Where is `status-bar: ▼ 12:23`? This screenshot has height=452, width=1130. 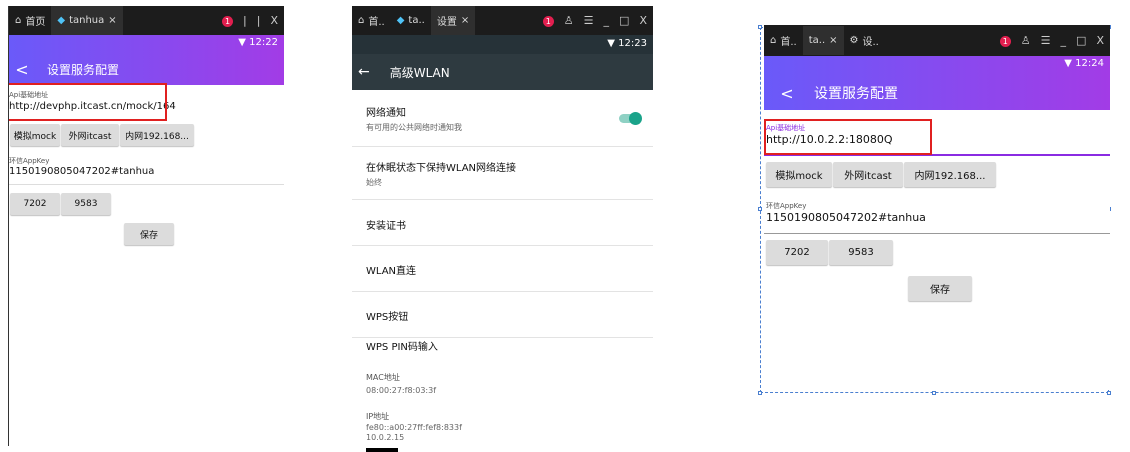 status-bar: ▼ 12:23 is located at coordinates (502, 44).